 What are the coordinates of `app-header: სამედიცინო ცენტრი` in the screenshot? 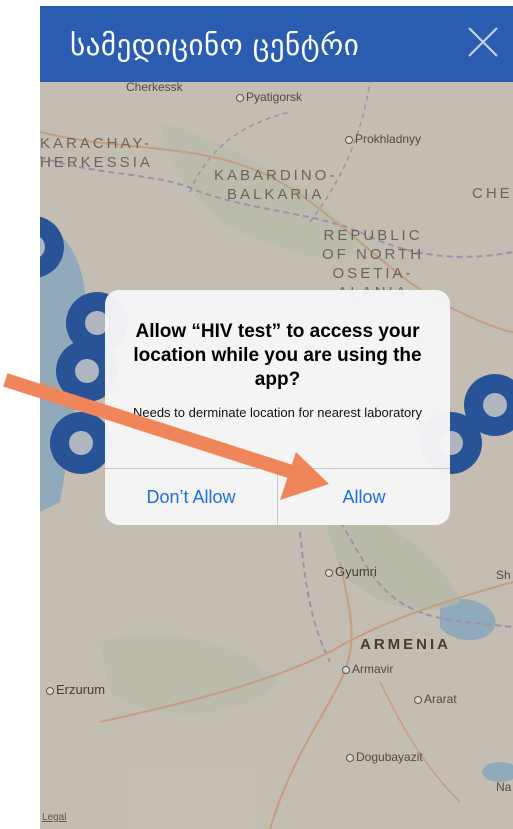 It's located at (276, 44).